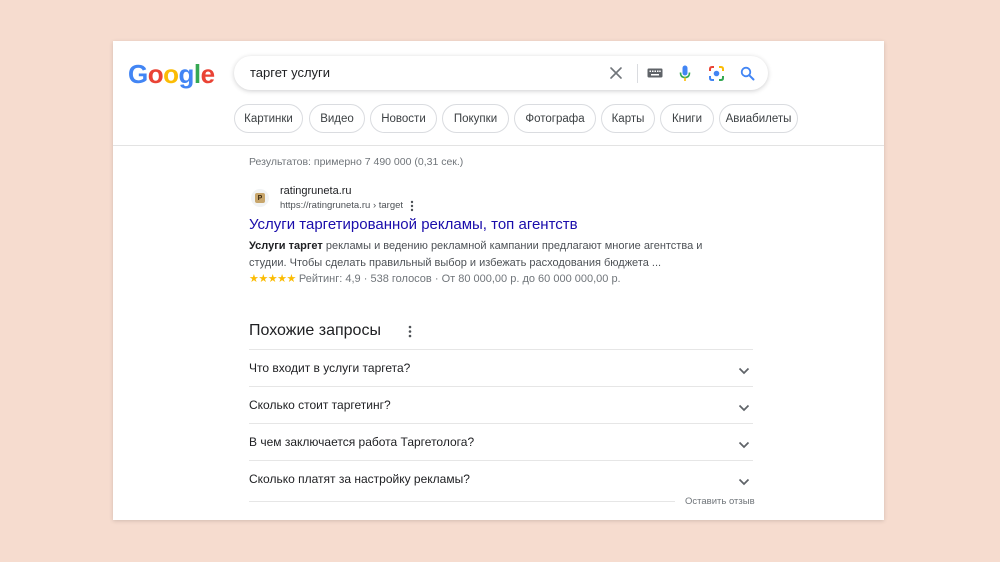 Image resolution: width=1000 pixels, height=562 pixels. What do you see at coordinates (501, 478) in the screenshot?
I see `related-question: Сколько платят за настройку рекламы?` at bounding box center [501, 478].